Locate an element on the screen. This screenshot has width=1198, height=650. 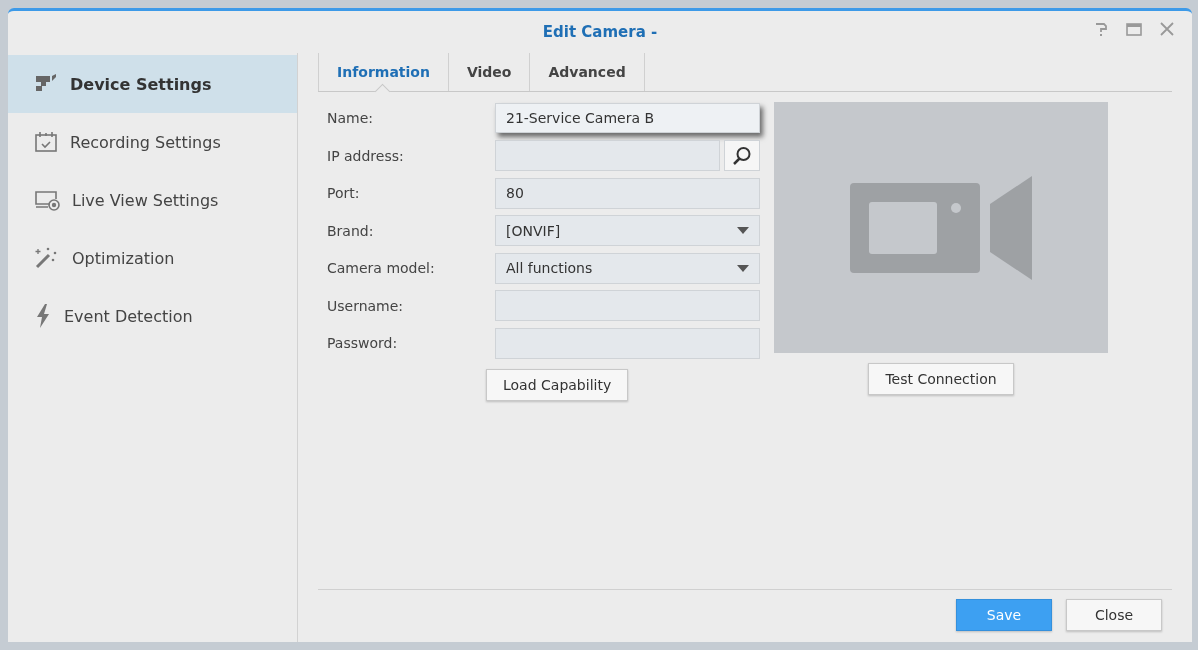
help-icon is located at coordinates (1101, 29).